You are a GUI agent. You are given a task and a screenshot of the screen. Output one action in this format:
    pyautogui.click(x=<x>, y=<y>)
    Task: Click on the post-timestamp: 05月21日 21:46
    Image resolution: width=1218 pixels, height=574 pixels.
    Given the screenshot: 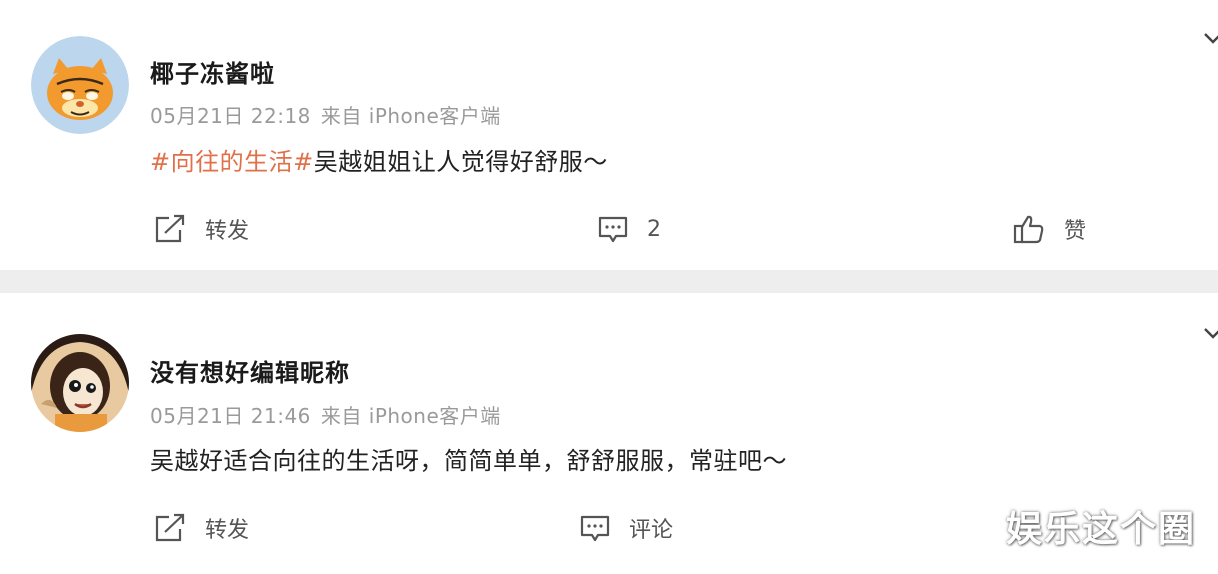 What is the action you would take?
    pyautogui.click(x=230, y=416)
    